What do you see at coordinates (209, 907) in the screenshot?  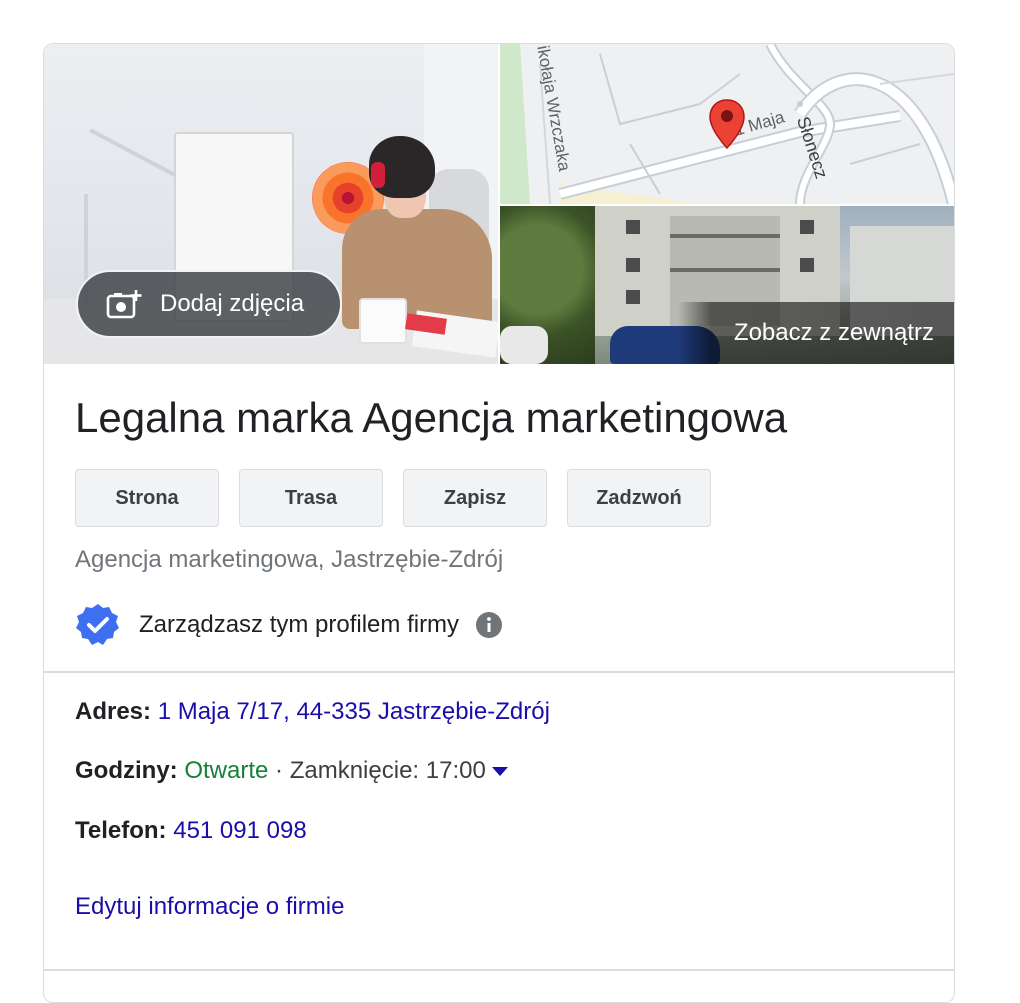 I see `edit-business-info-link: Edytuj informacje o firmie` at bounding box center [209, 907].